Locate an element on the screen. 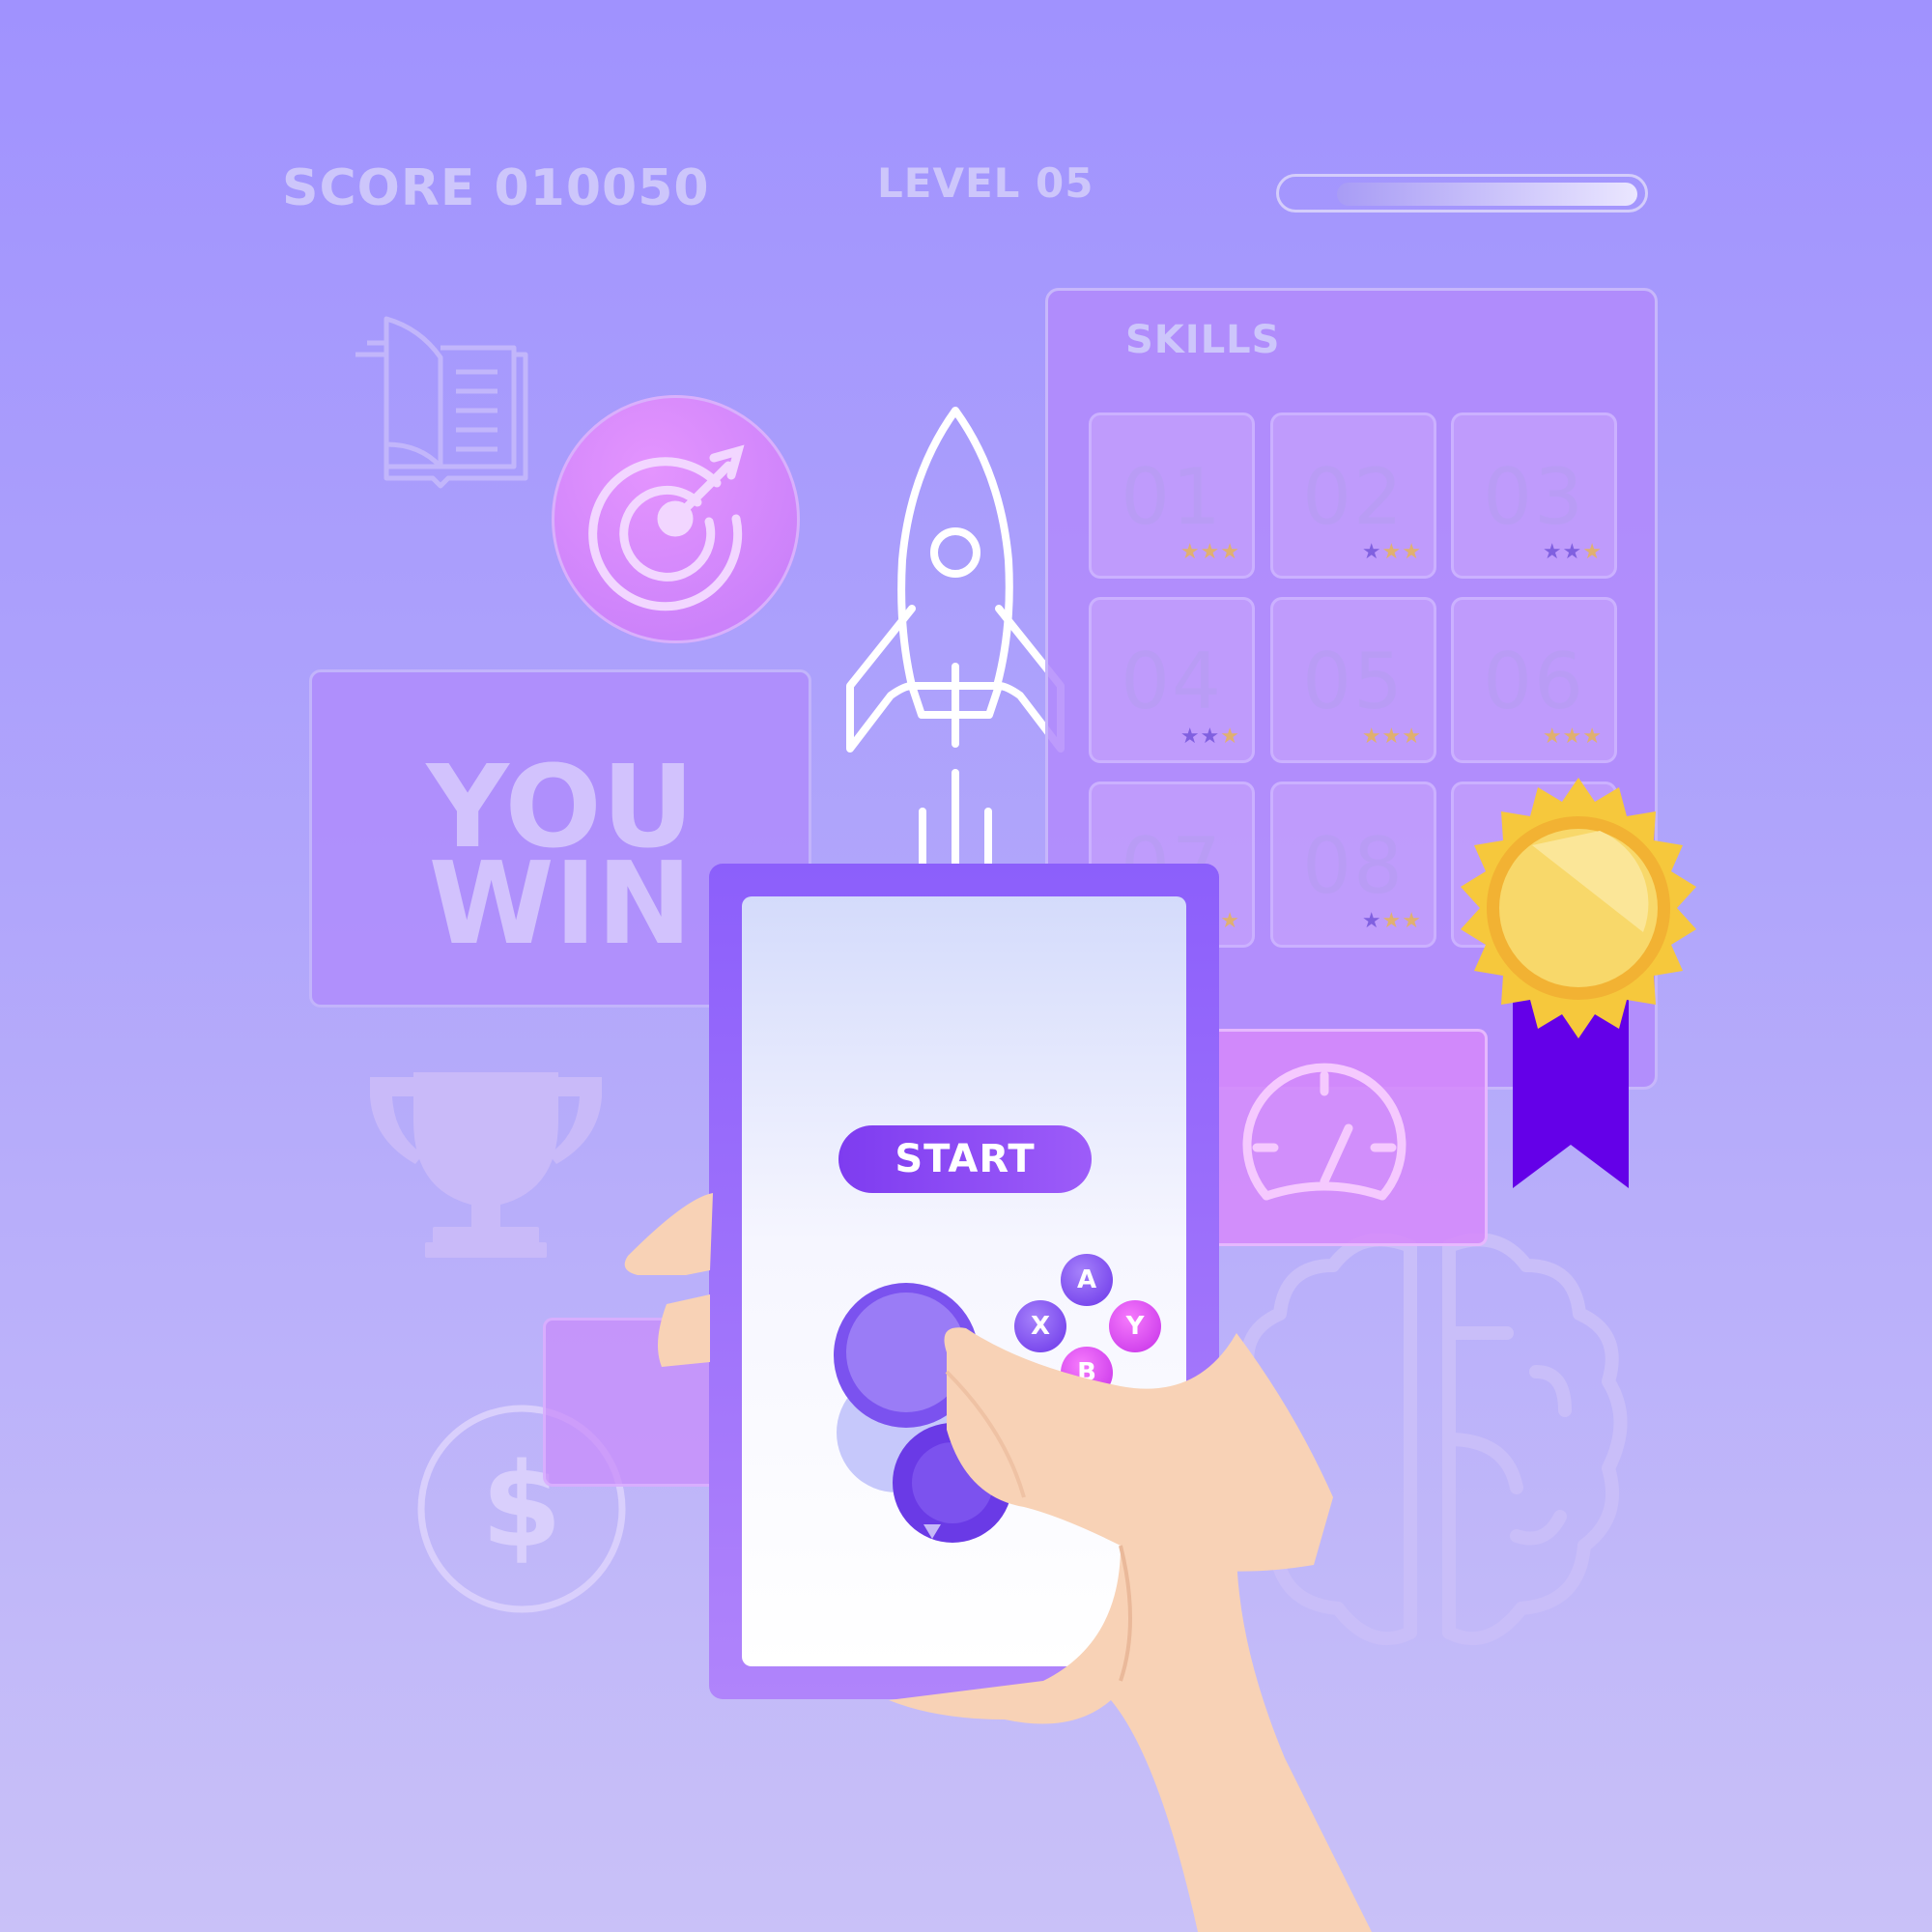  skill-tile-label: 04 is located at coordinates (1172, 681).